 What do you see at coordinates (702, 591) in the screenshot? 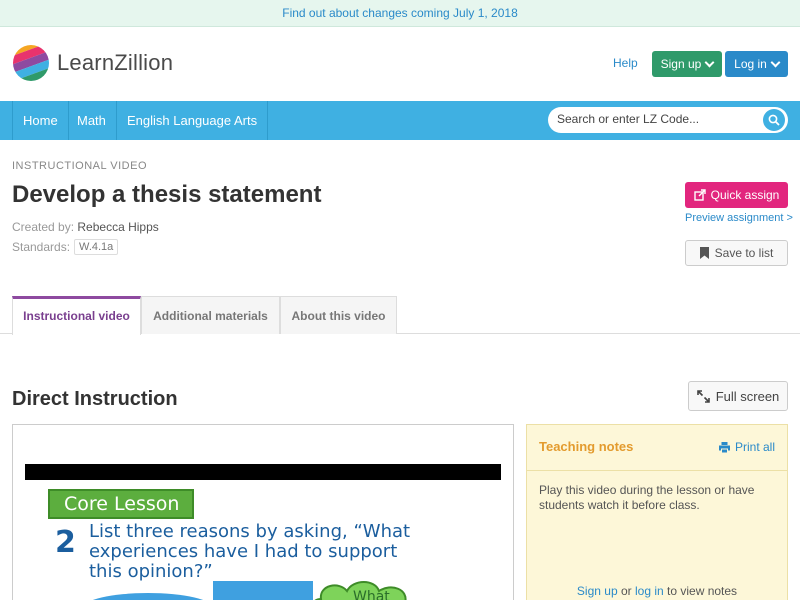
I see `notes-suffix-text: to view notes` at bounding box center [702, 591].